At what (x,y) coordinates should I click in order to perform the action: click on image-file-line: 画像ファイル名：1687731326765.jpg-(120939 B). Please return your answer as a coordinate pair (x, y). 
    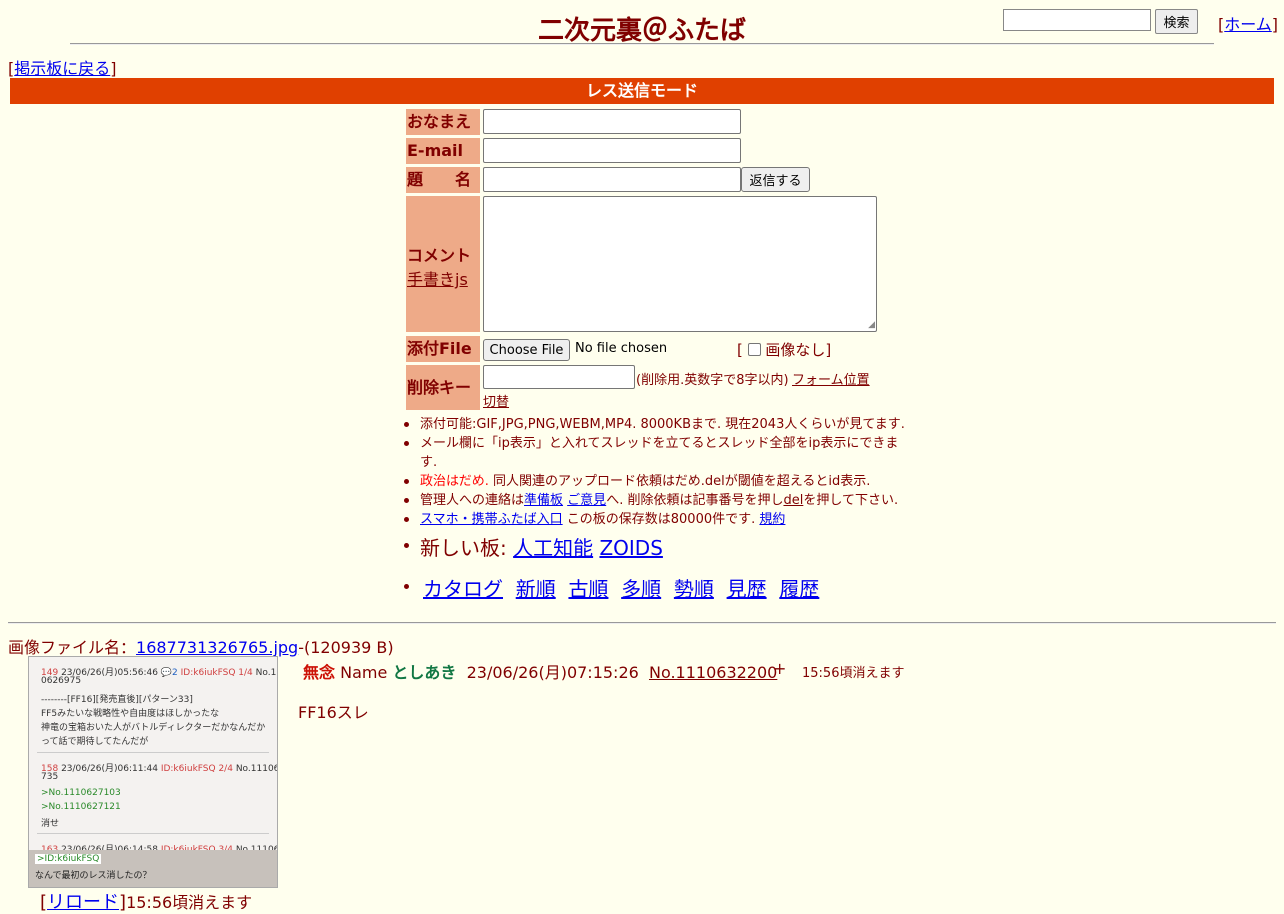
    Looking at the image, I should click on (201, 646).